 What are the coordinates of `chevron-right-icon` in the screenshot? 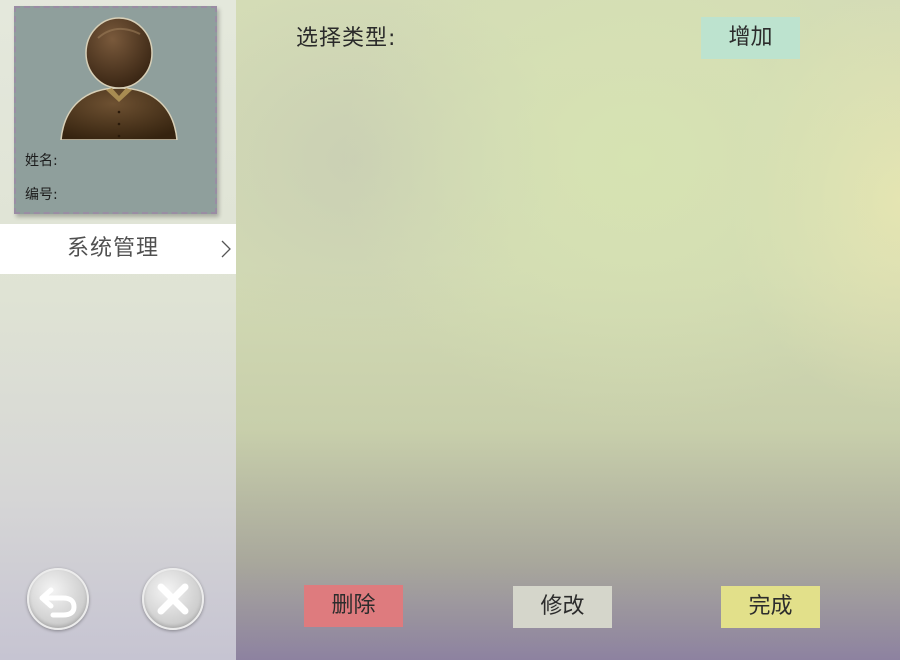 It's located at (226, 249).